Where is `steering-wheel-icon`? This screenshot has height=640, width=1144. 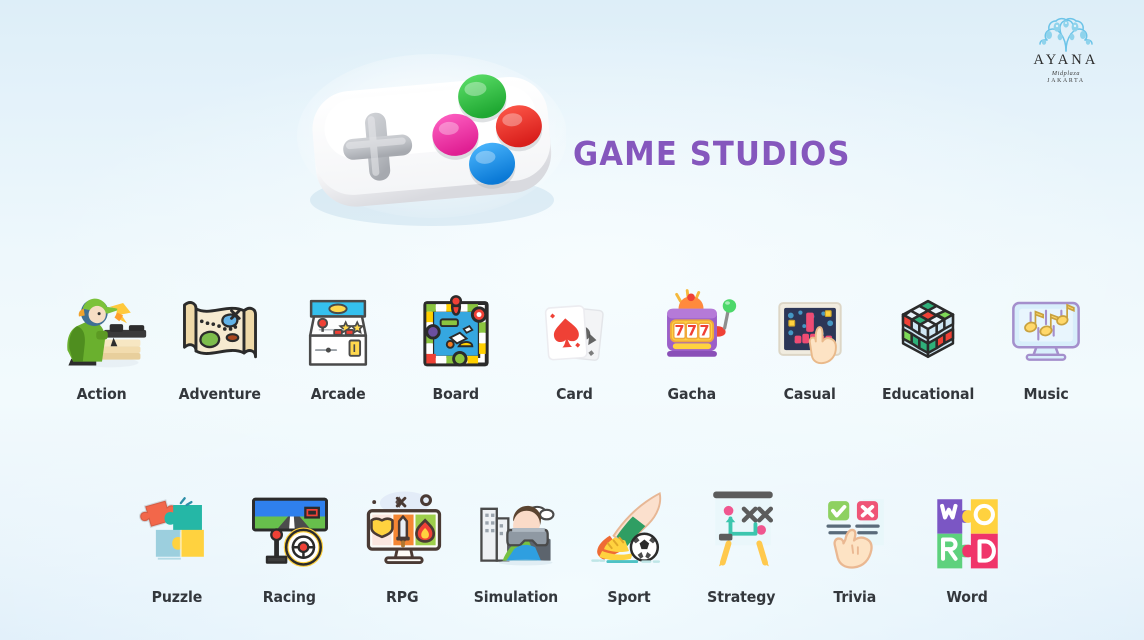
steering-wheel-icon is located at coordinates (290, 527).